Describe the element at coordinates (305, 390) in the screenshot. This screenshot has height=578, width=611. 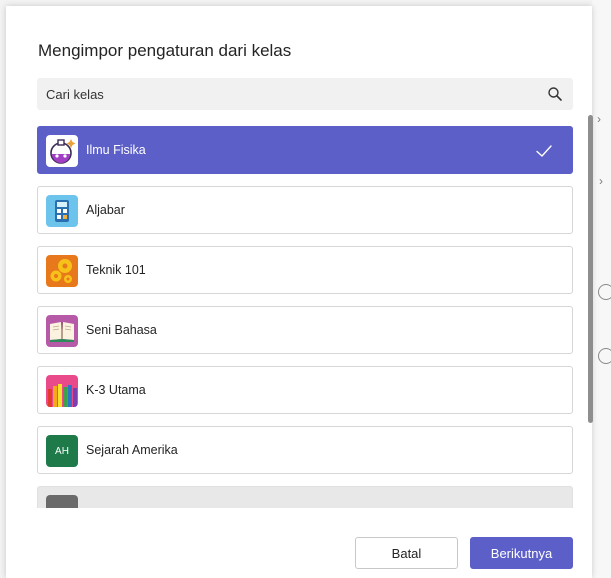
I see `class-item-k3-utama: K-3 Utama` at that location.